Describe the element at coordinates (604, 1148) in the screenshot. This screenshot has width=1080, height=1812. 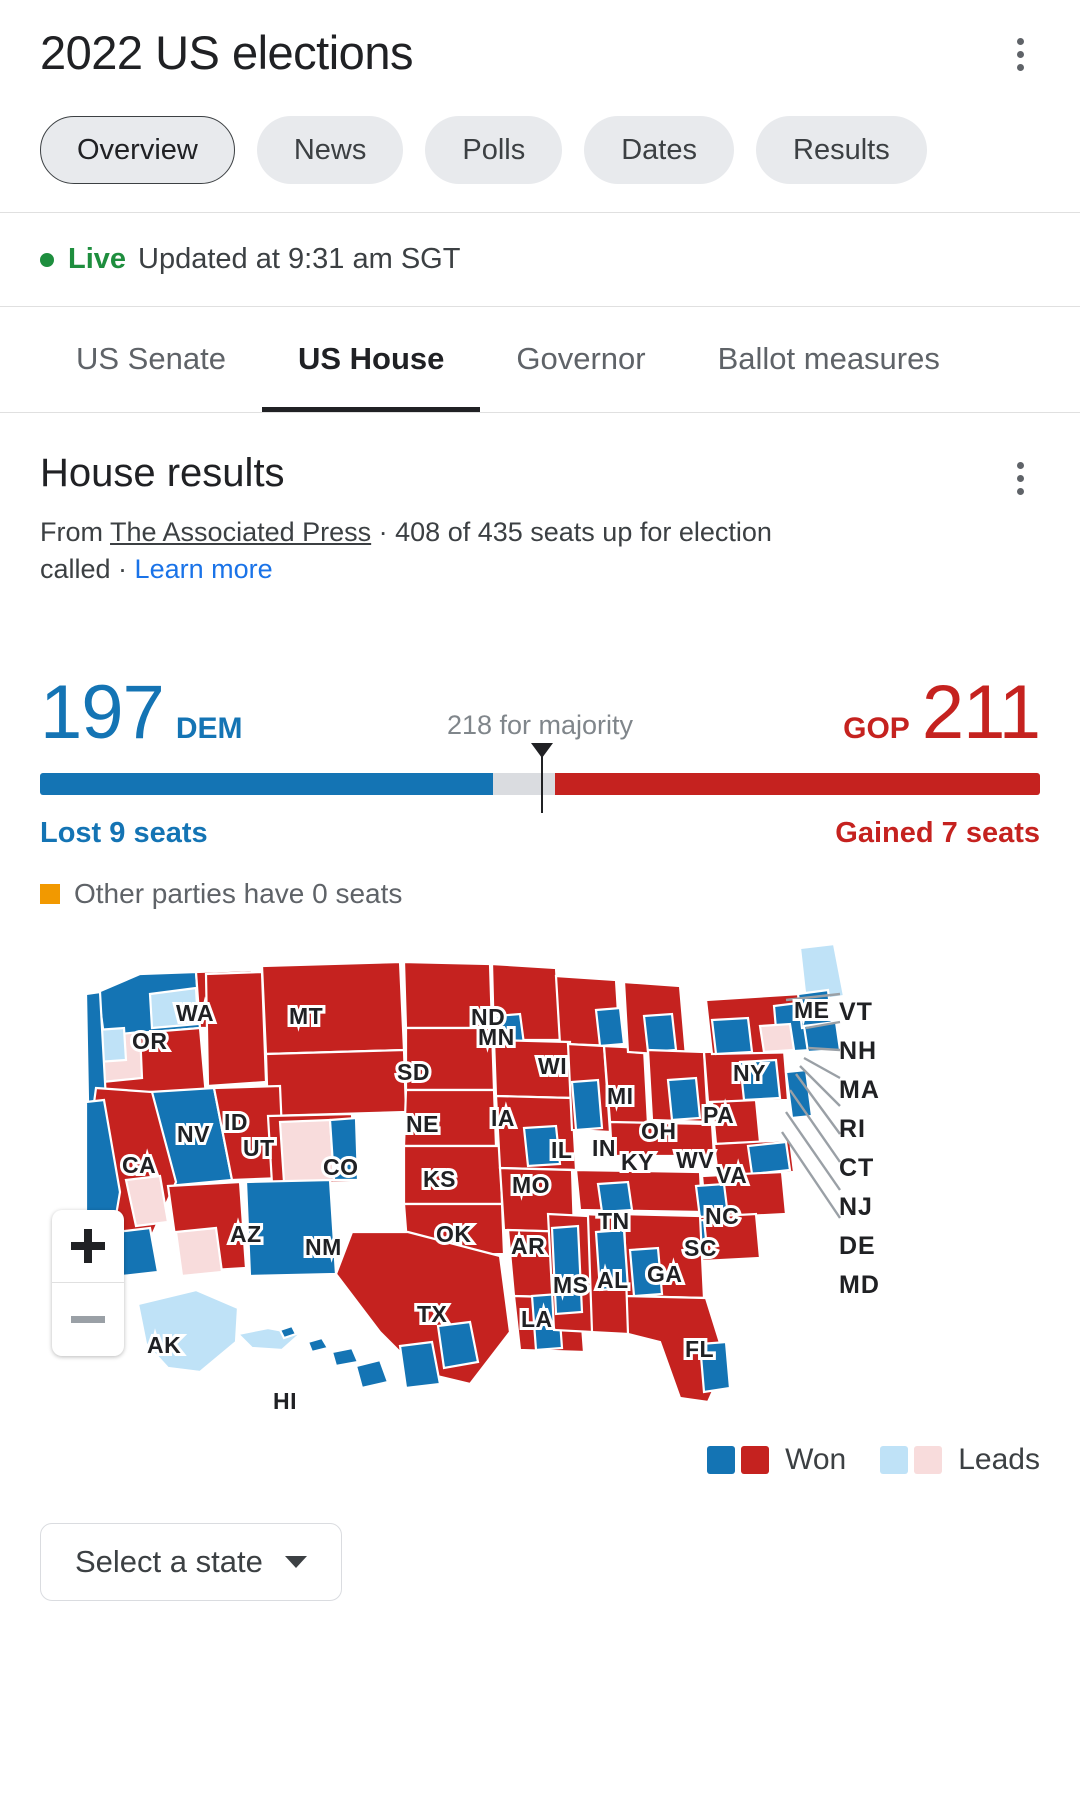
I see `map-state-label-in: IN IN` at that location.